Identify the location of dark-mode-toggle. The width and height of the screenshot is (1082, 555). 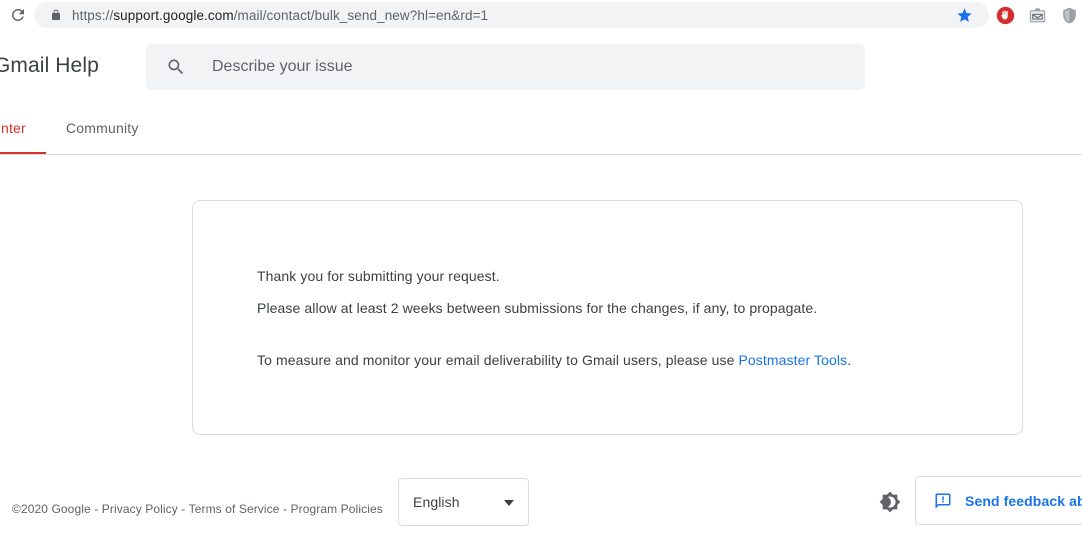
(890, 502).